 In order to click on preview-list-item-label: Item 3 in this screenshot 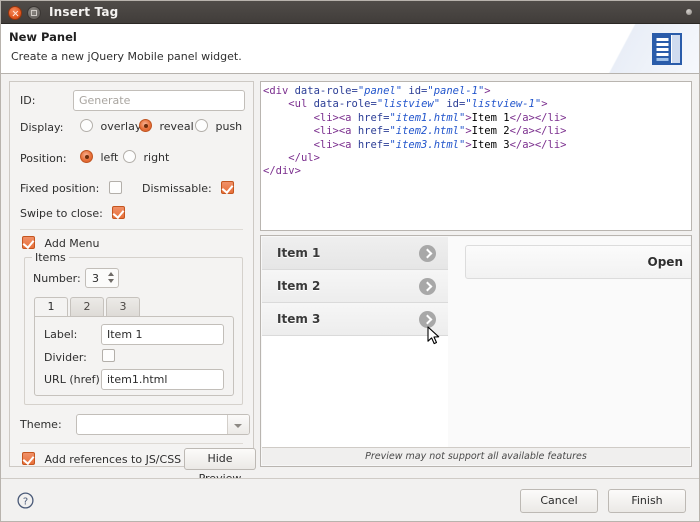, I will do `click(299, 319)`.